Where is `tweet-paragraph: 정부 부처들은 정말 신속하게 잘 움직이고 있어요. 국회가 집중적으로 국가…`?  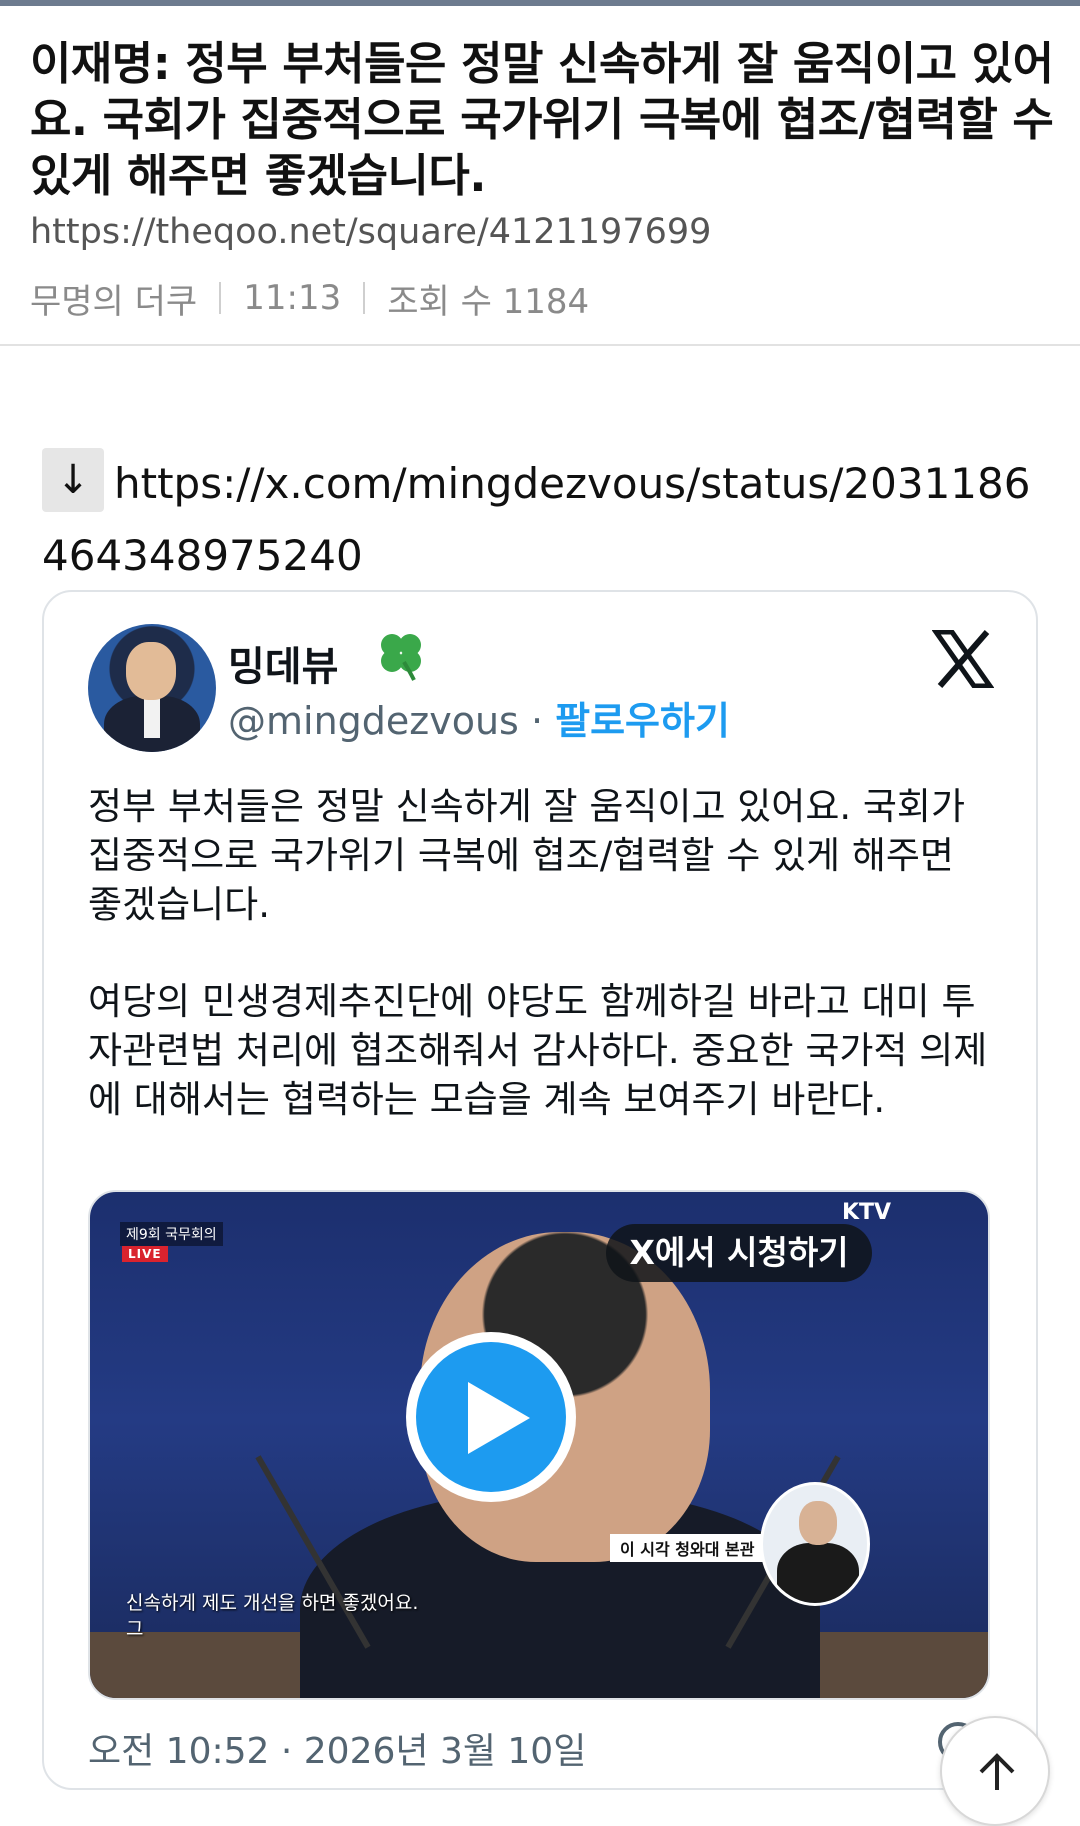
tweet-paragraph: 정부 부처들은 정말 신속하게 잘 움직이고 있어요. 국회가 집중적으로 국가… is located at coordinates (527, 855).